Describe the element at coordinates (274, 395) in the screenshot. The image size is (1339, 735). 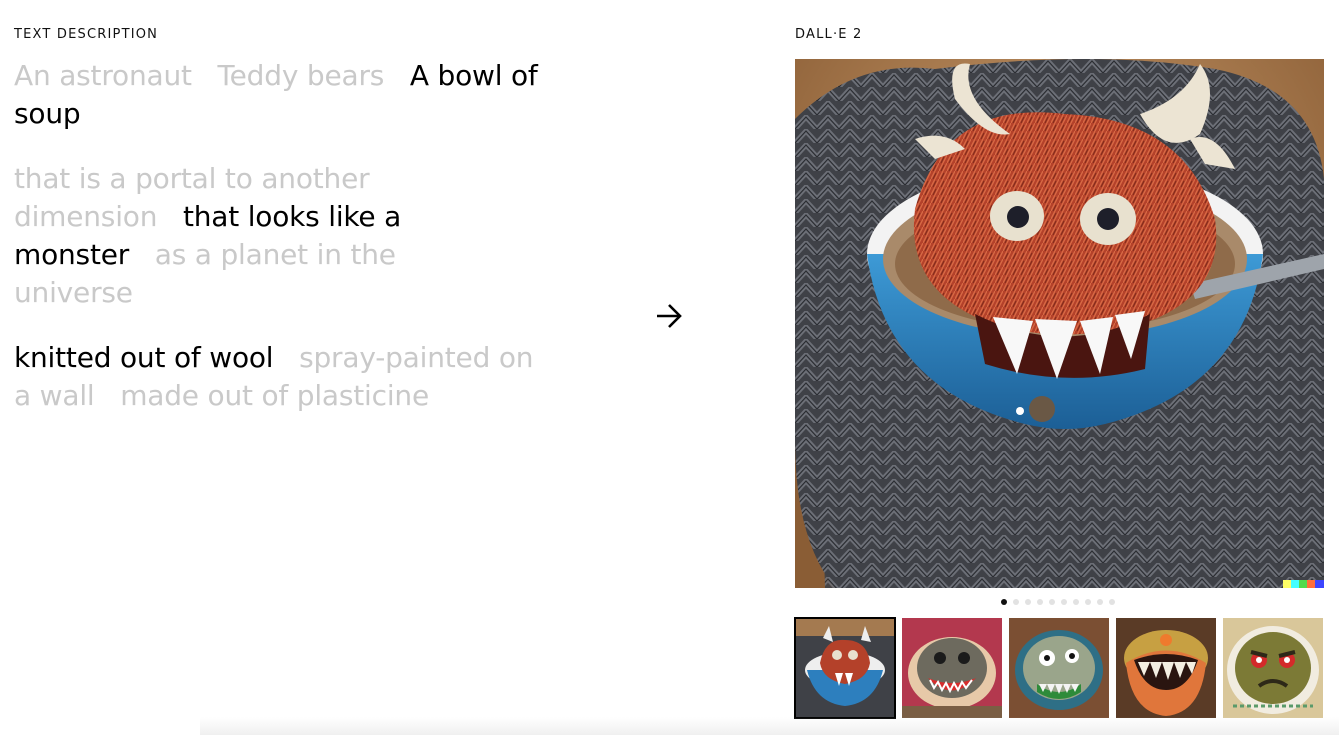
I see `option-plasticine: made out of plasticine` at that location.